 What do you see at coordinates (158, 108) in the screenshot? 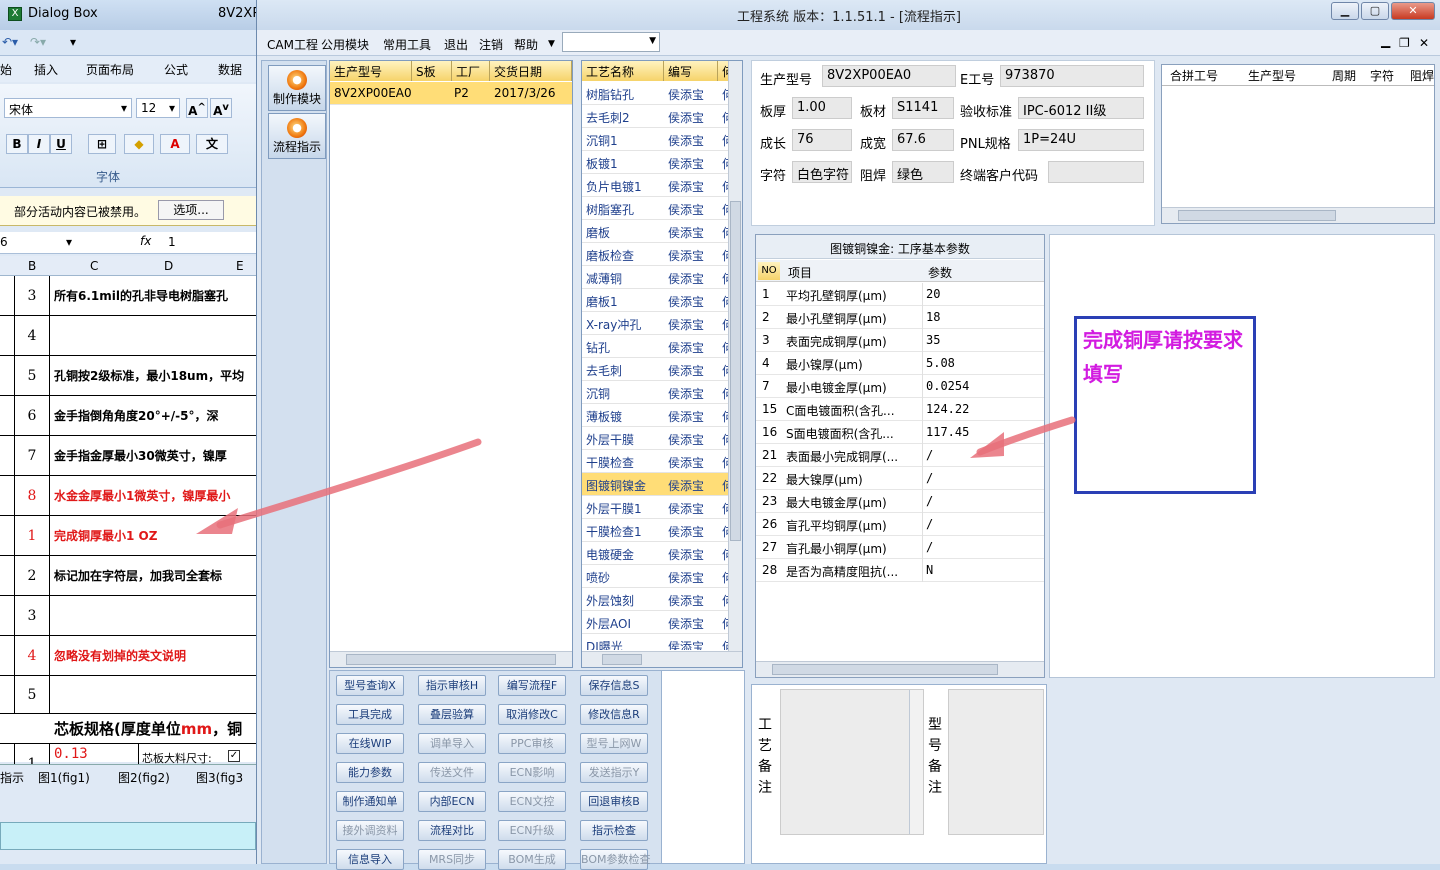
I see `font-size-select: 12 ▾` at bounding box center [158, 108].